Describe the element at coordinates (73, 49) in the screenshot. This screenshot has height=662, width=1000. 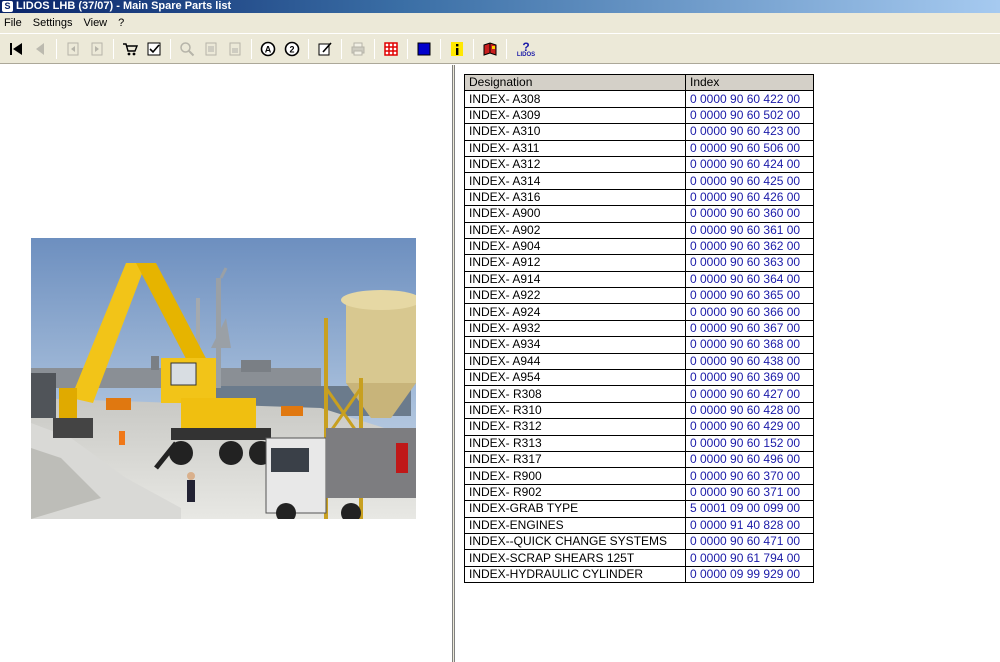
I see `page-back-button` at that location.